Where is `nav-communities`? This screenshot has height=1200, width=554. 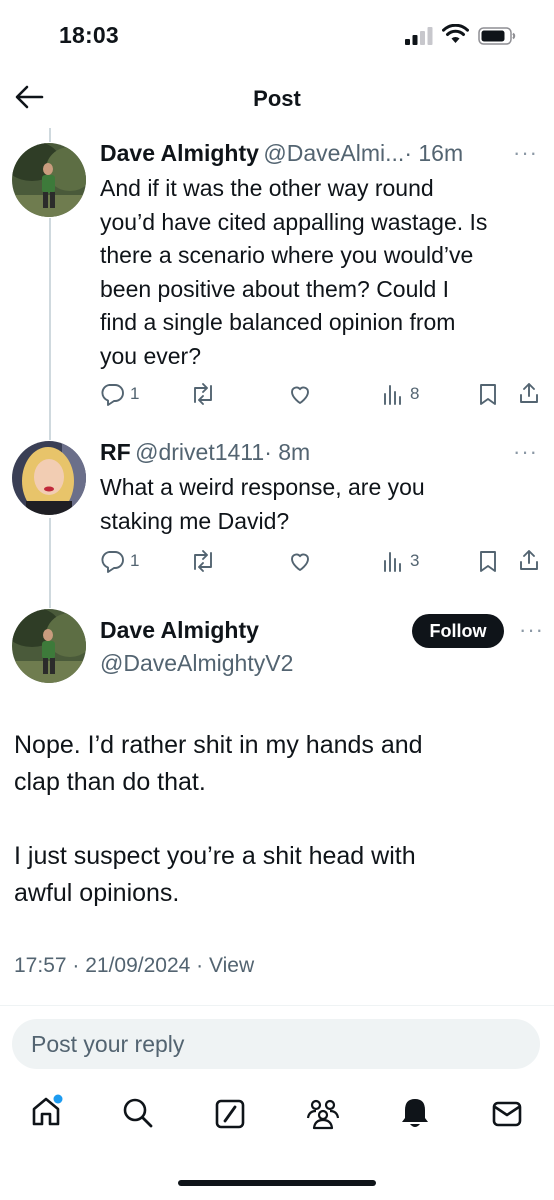 nav-communities is located at coordinates (323, 1114).